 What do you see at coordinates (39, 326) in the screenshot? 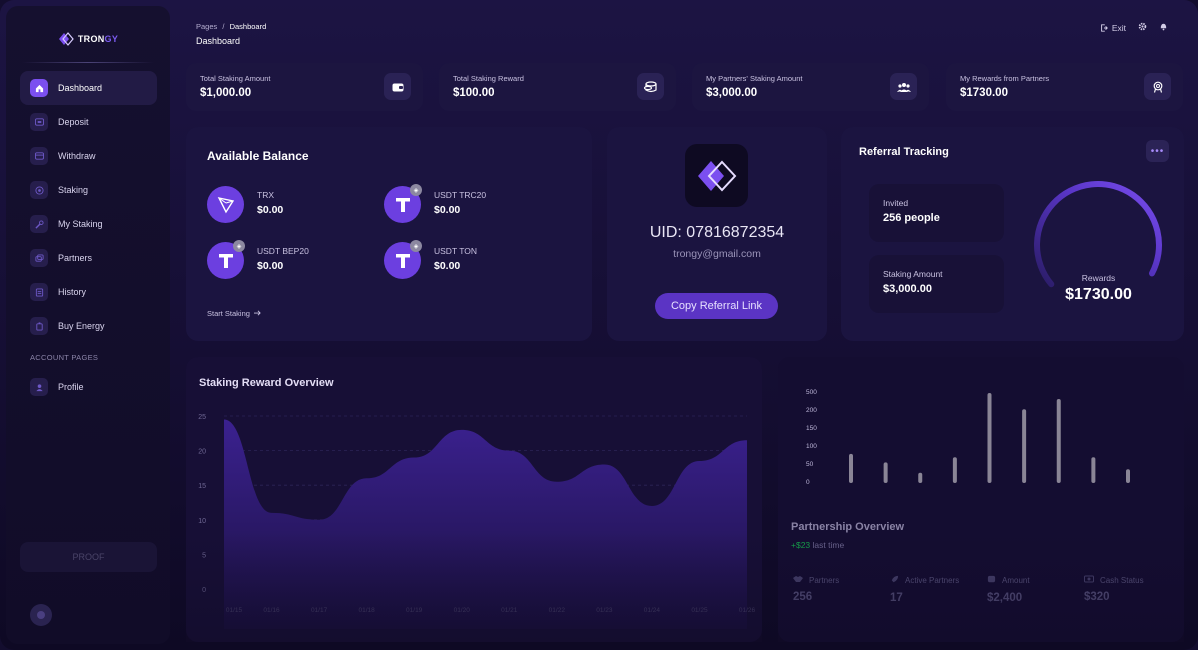
I see `battery-icon` at bounding box center [39, 326].